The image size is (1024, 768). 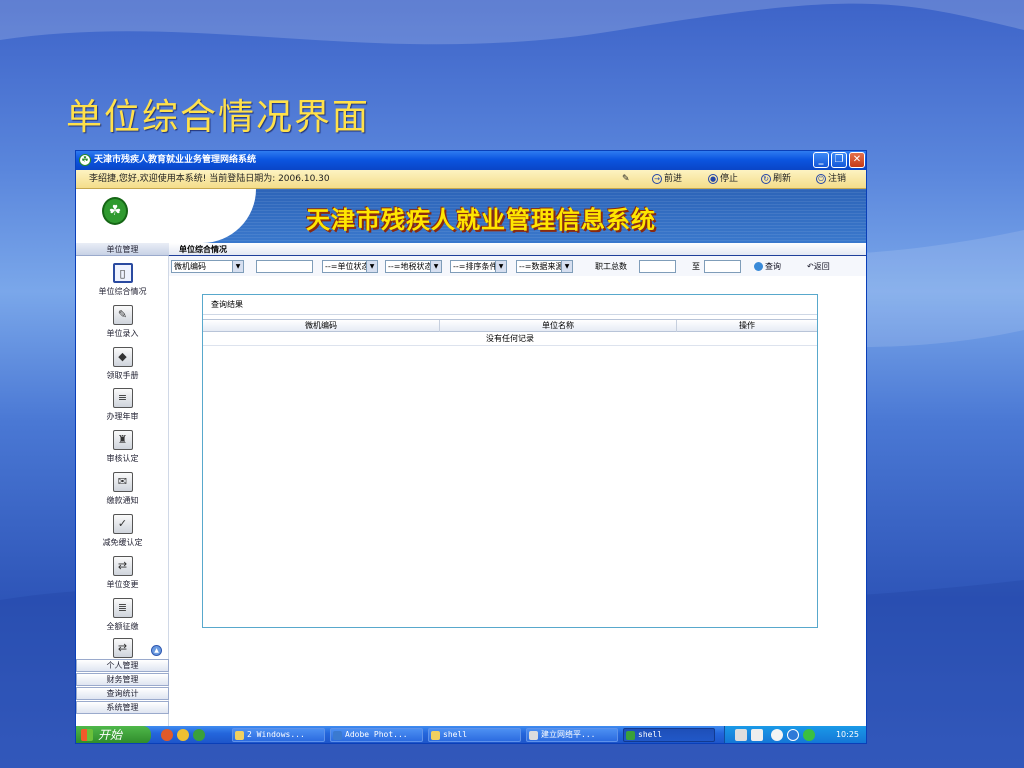 What do you see at coordinates (122, 375) in the screenshot?
I see `sidebar-item-label: 领取手册` at bounding box center [122, 375].